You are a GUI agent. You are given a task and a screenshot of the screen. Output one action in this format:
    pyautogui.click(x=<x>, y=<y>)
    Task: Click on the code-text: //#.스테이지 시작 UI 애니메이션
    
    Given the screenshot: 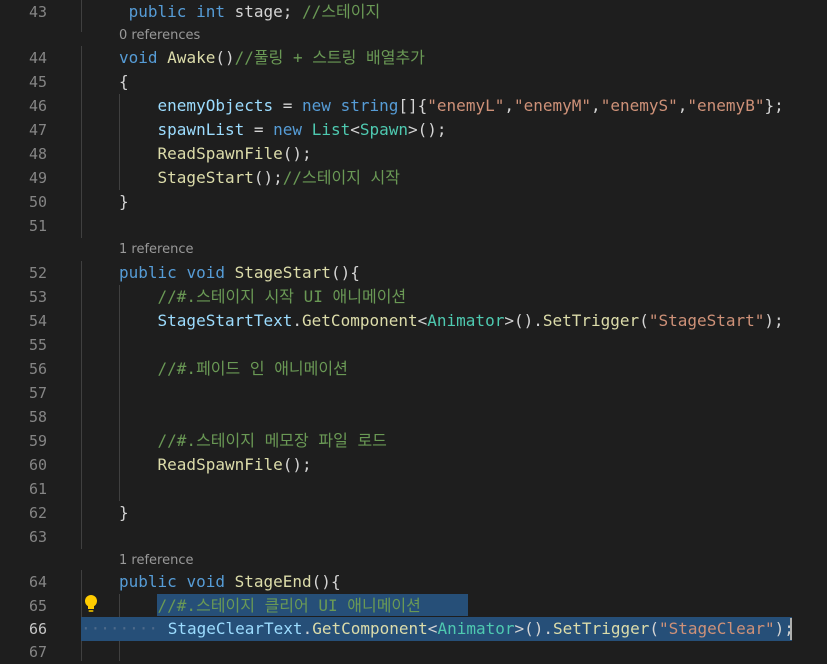 What is the action you would take?
    pyautogui.click(x=263, y=297)
    